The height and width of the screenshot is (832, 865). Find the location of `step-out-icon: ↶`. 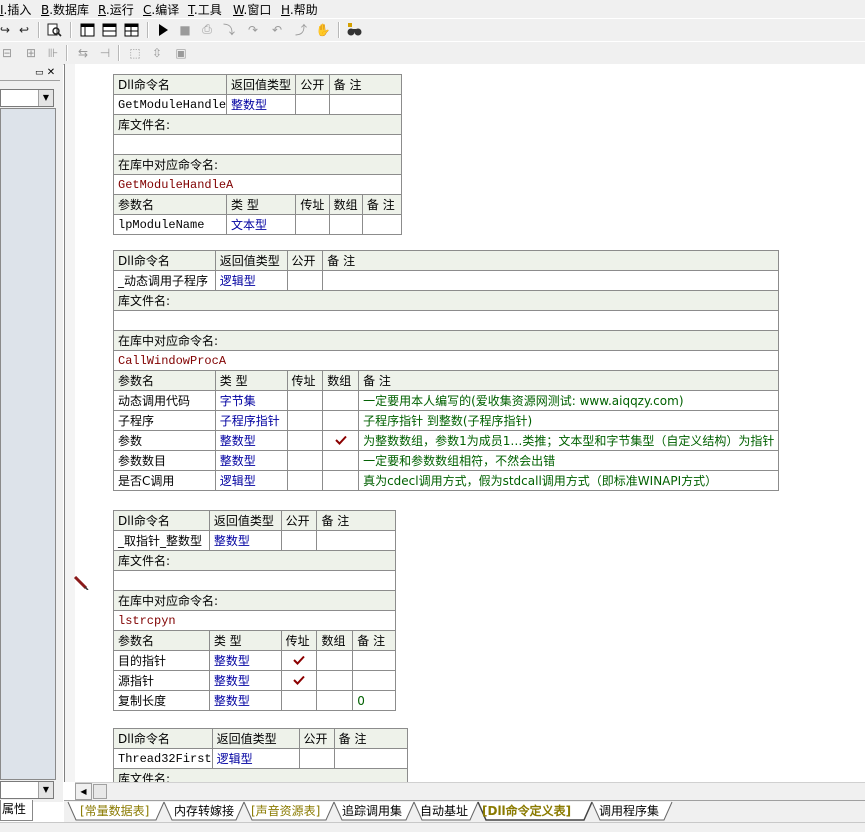

step-out-icon: ↶ is located at coordinates (277, 29).